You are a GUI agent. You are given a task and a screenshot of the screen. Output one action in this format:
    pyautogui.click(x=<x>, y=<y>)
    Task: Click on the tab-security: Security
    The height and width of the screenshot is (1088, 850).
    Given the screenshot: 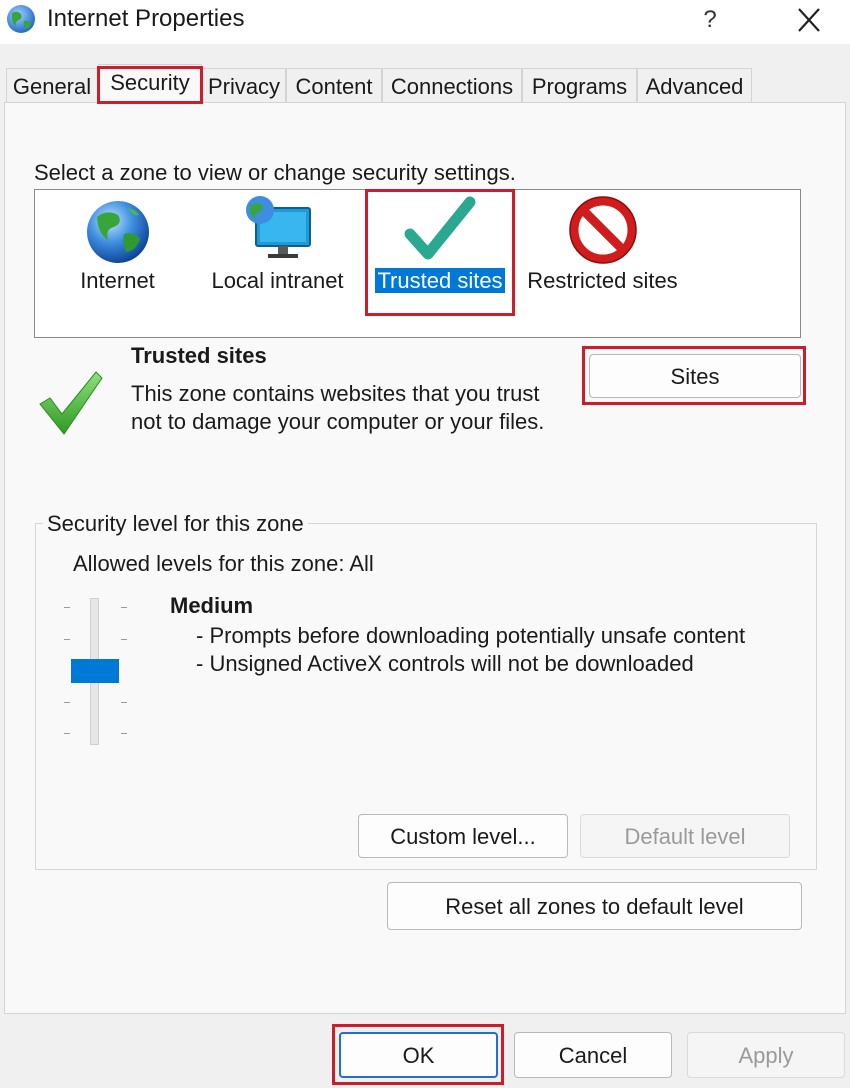 What is the action you would take?
    pyautogui.click(x=150, y=83)
    